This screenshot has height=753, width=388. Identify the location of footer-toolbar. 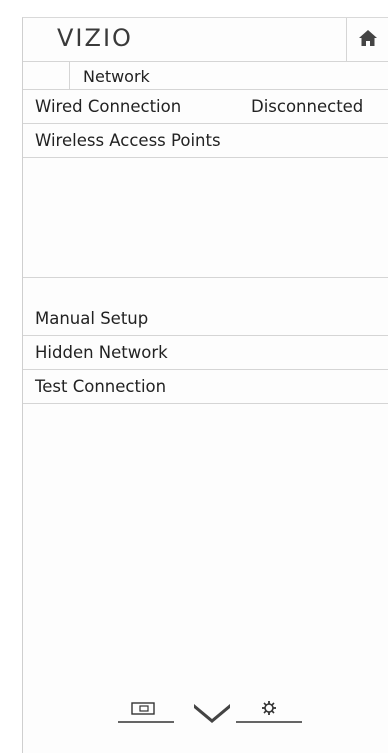
(213, 720).